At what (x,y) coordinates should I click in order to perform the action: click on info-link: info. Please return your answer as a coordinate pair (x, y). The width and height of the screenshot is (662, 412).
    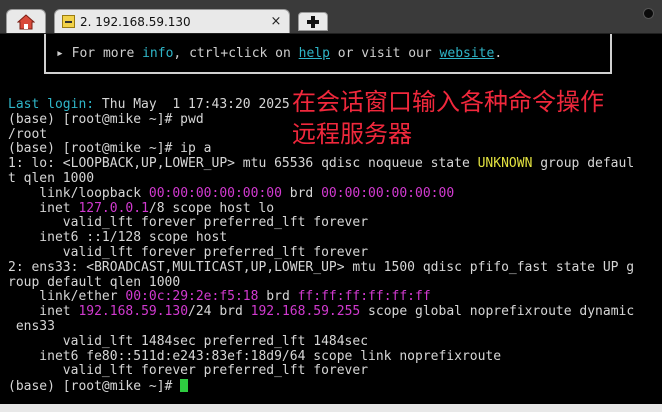
    Looking at the image, I should click on (157, 53).